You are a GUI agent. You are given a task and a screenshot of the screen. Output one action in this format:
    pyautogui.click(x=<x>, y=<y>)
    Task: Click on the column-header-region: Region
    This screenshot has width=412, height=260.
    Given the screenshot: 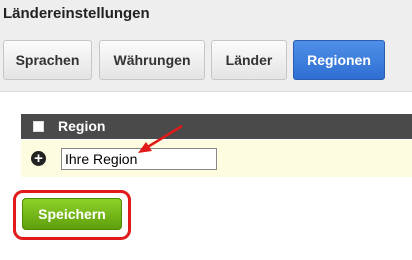 What is the action you would take?
    pyautogui.click(x=82, y=126)
    